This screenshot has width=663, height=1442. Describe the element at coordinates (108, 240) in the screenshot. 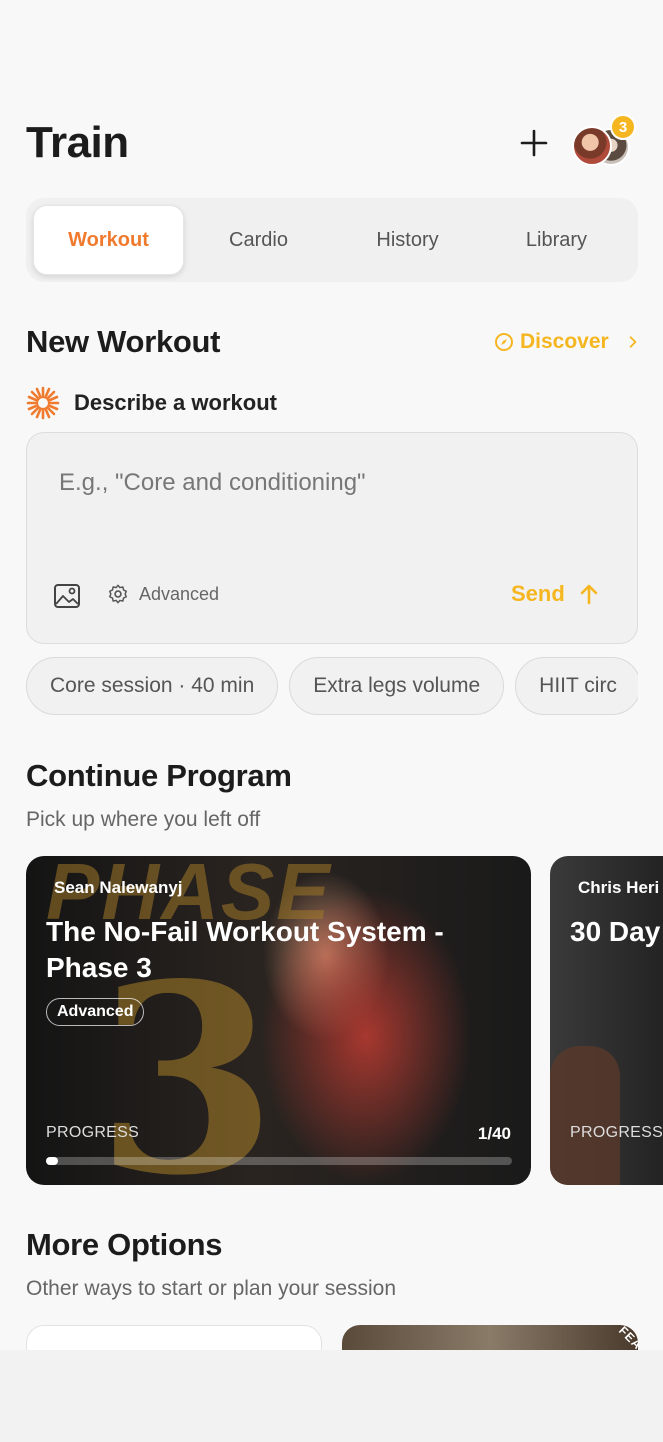

I see `tab-workout: Workout` at that location.